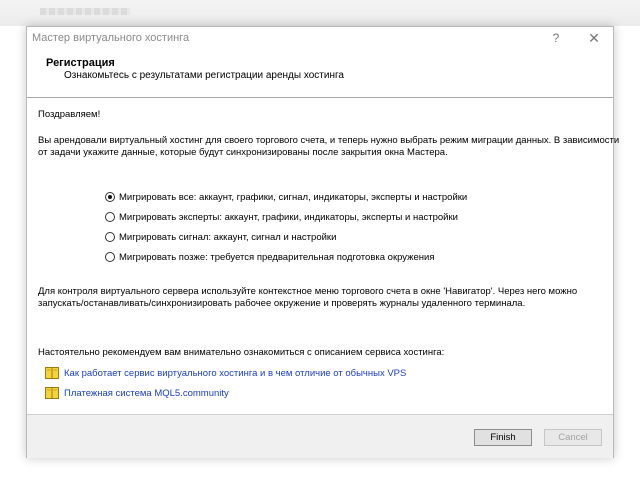 The height and width of the screenshot is (482, 640). Describe the element at coordinates (594, 38) in the screenshot. I see `close-button: ✕` at that location.